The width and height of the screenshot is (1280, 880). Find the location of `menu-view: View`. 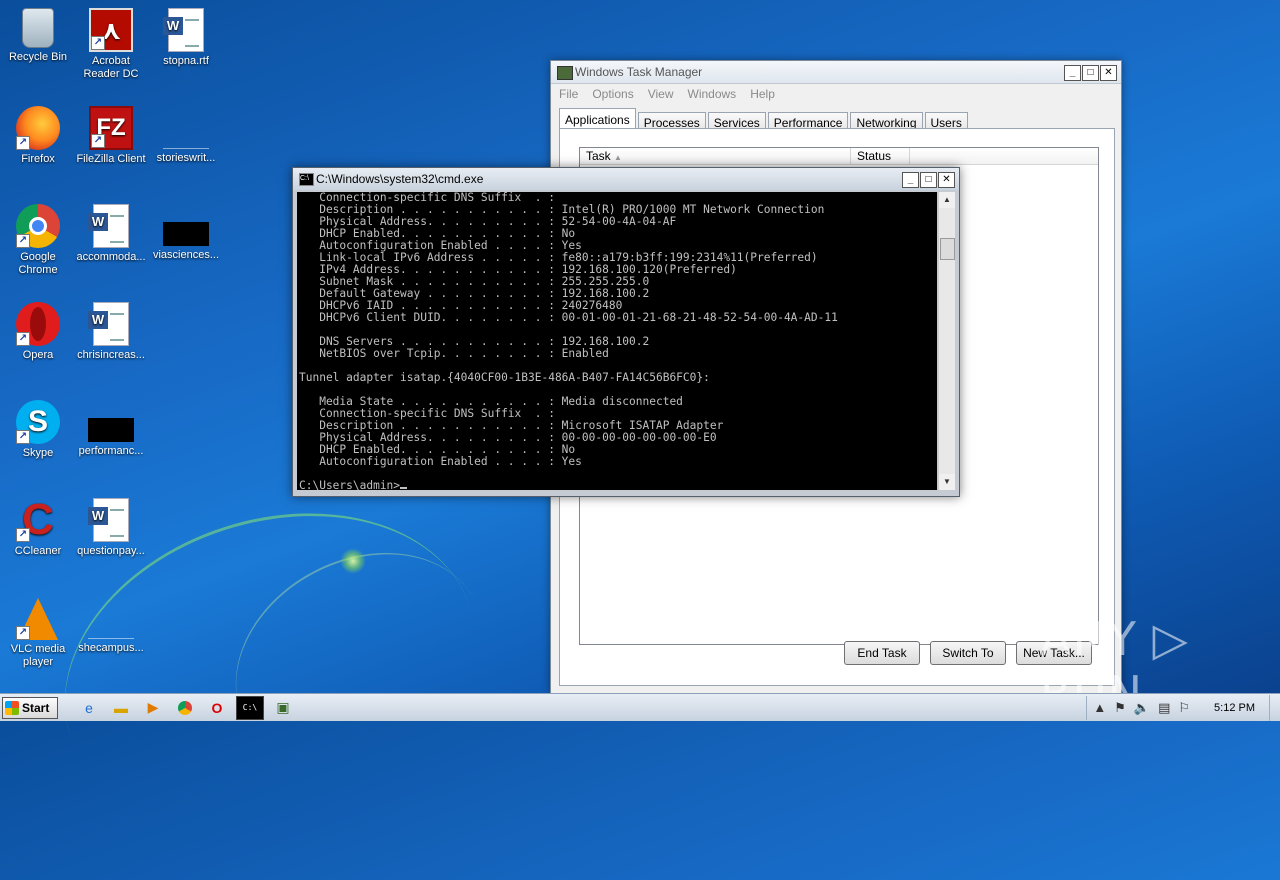

menu-view: View is located at coordinates (661, 94).